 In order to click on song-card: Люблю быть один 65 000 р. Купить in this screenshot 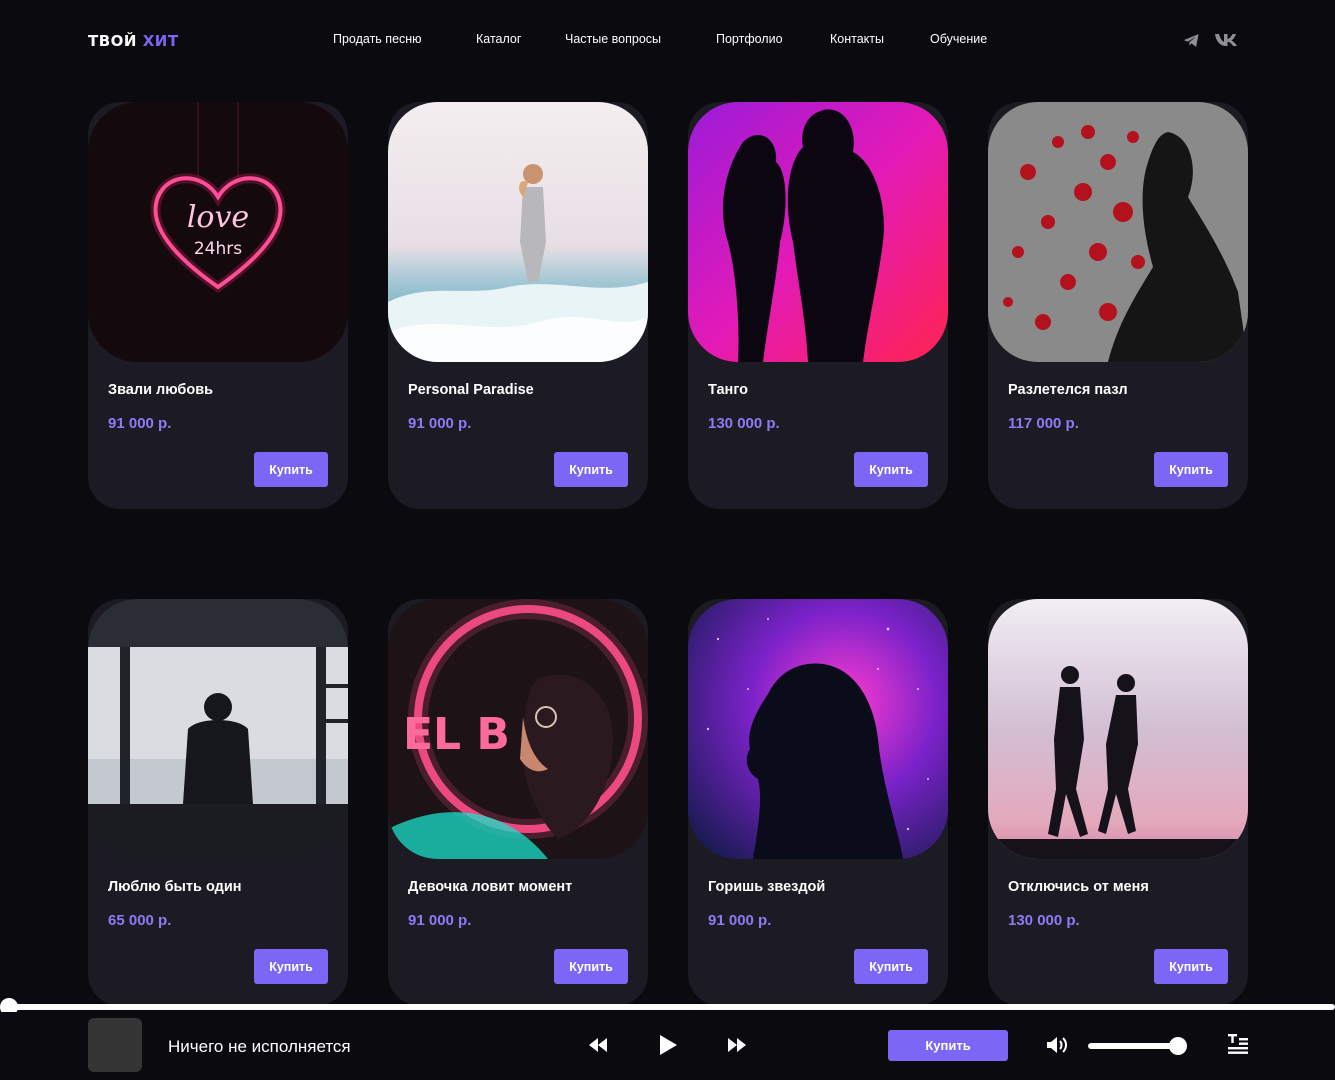, I will do `click(218, 802)`.